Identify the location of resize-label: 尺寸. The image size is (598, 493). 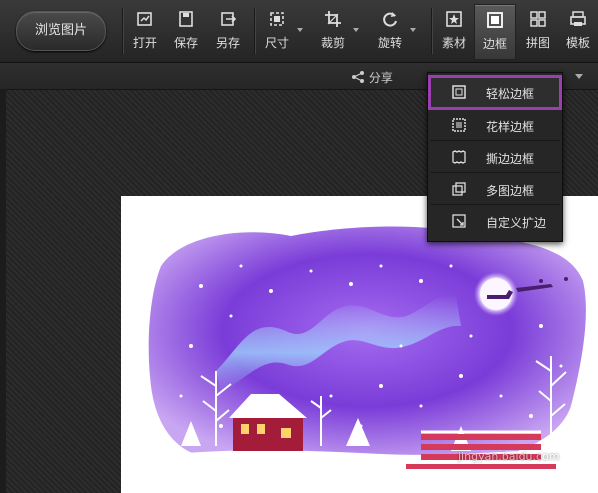
(276, 43).